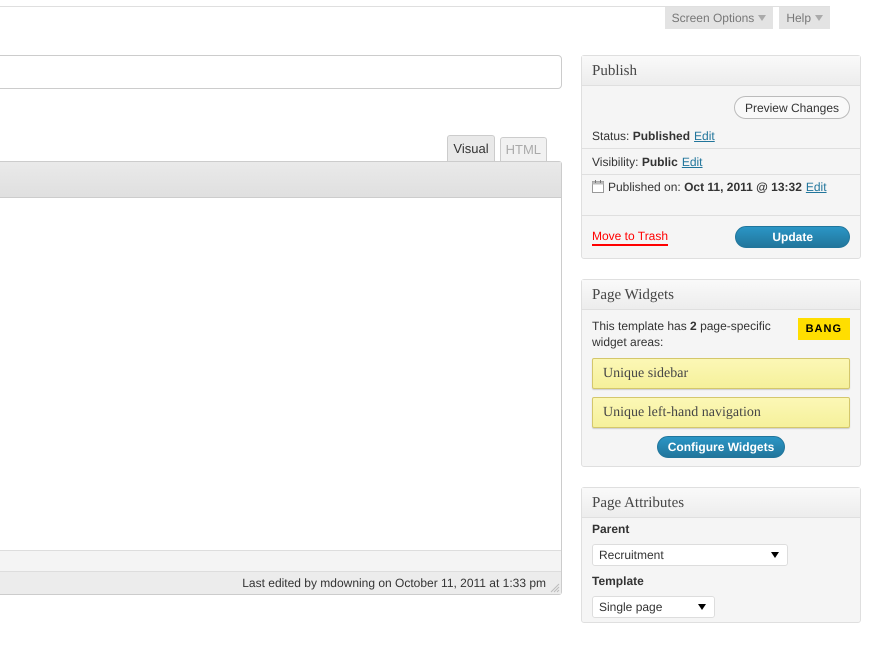 The height and width of the screenshot is (659, 877). What do you see at coordinates (635, 161) in the screenshot?
I see `publish-info-text: Visibility: Public` at bounding box center [635, 161].